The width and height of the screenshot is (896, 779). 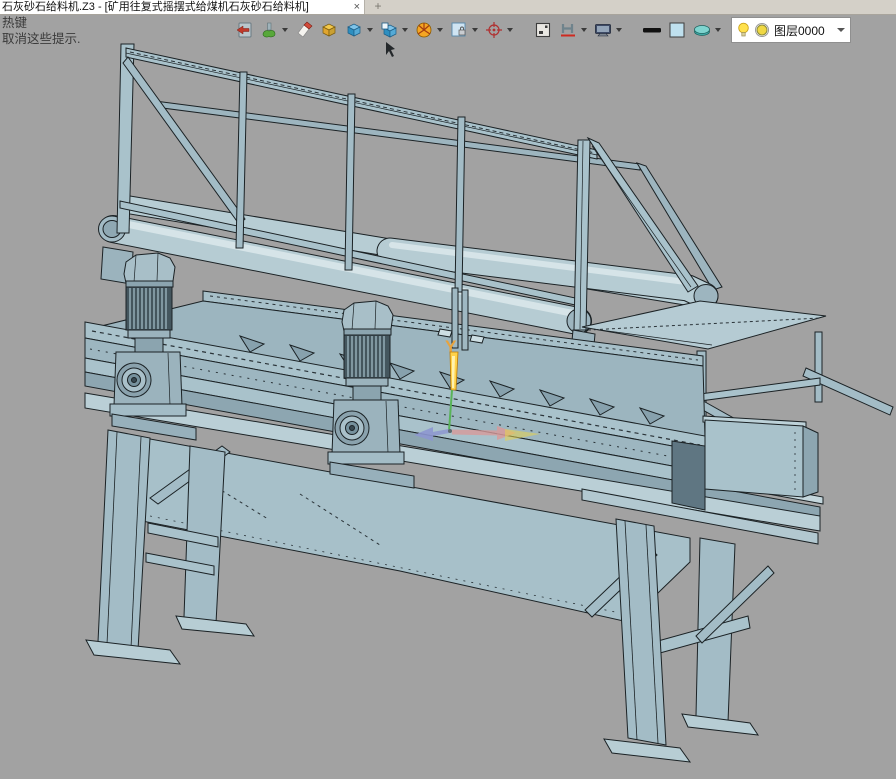 I want to click on monitor-icon, so click(x=602, y=30).